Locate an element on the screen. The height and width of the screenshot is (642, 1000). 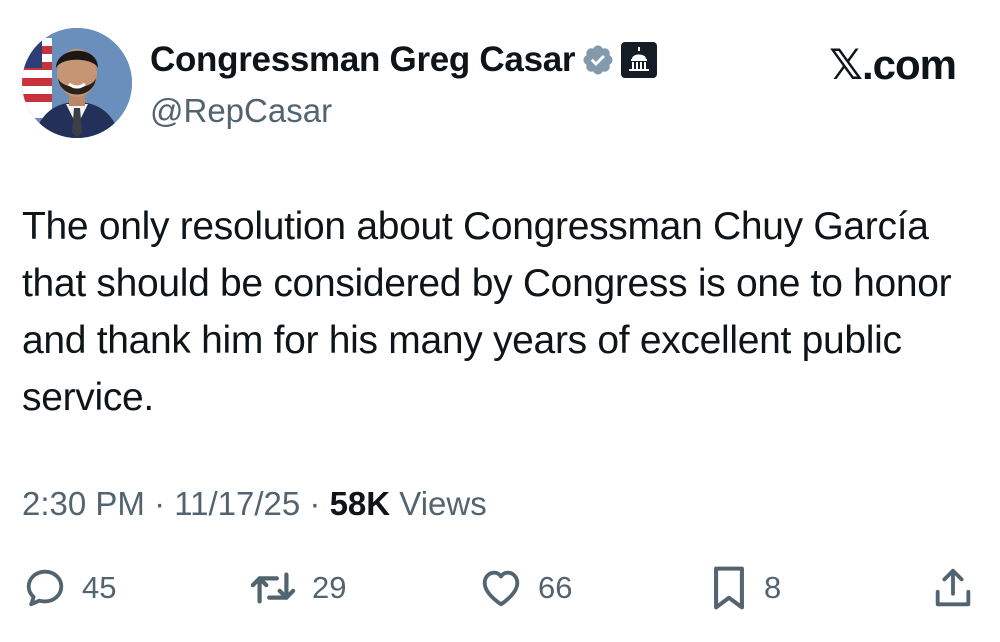
reply-count: 45 is located at coordinates (99, 587).